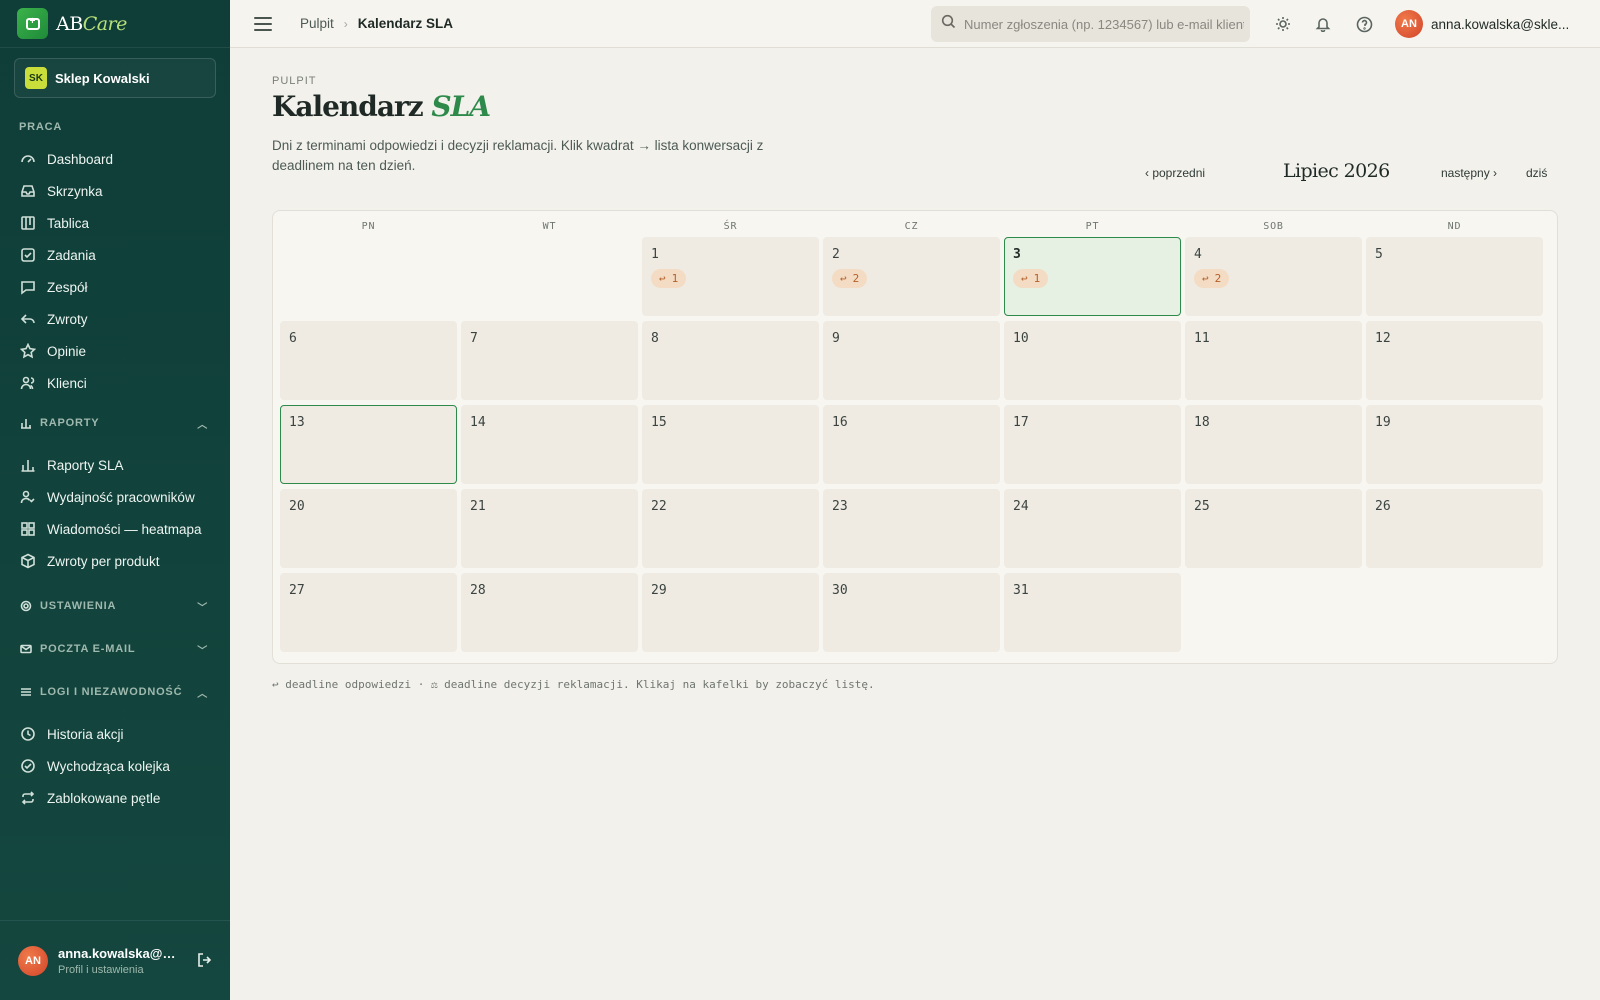 The width and height of the screenshot is (1600, 1000). What do you see at coordinates (115, 383) in the screenshot?
I see `sidebar-item-klienci: Klienci` at bounding box center [115, 383].